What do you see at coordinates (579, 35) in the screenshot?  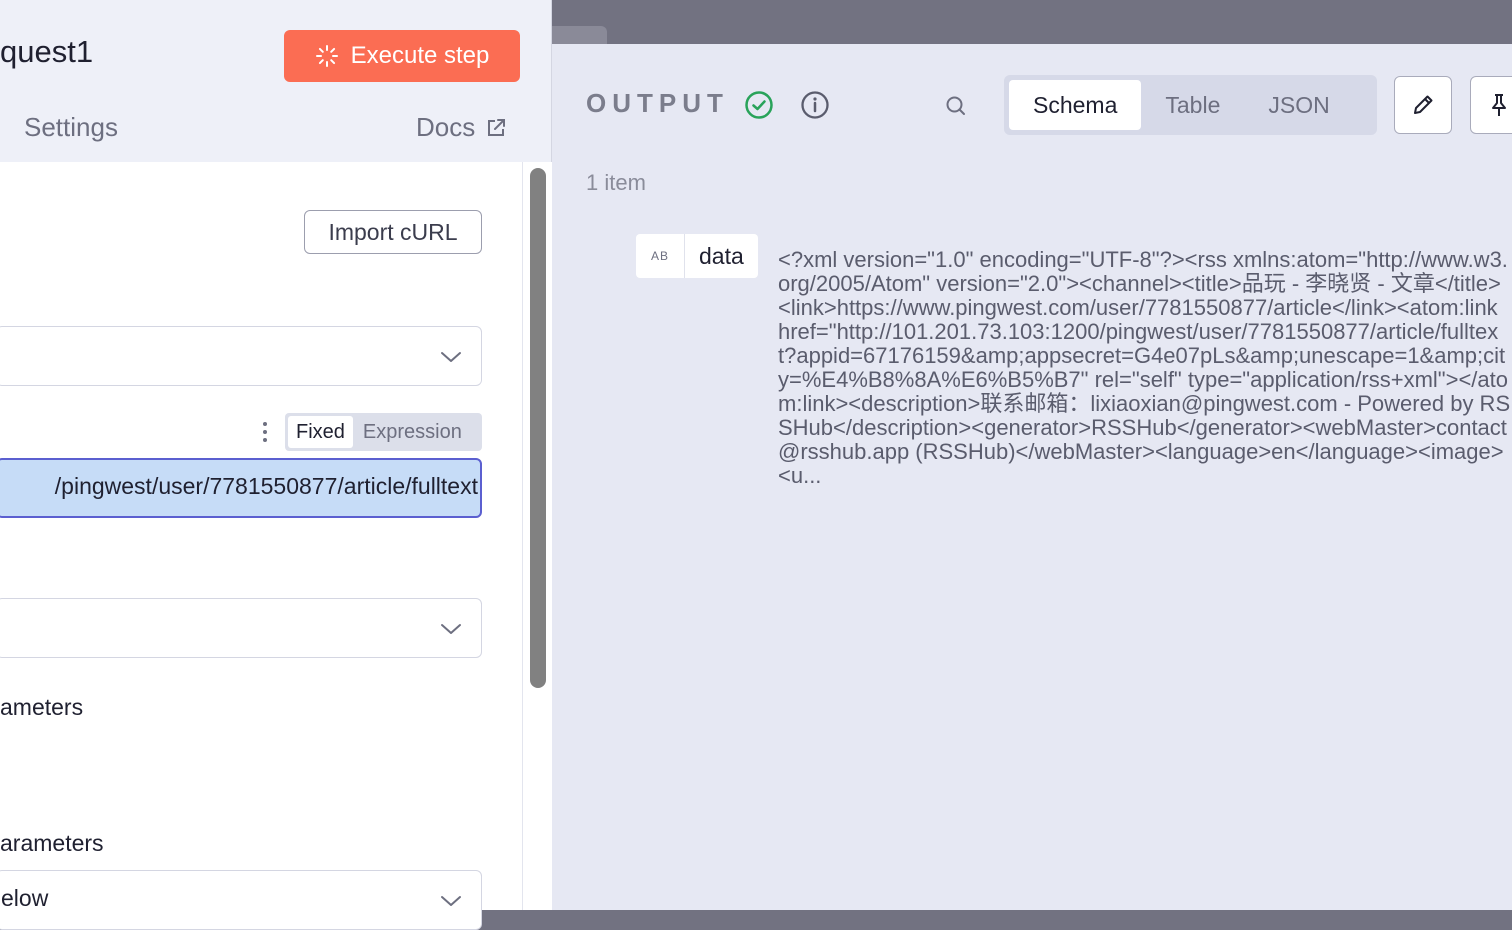 I see `background-tab` at bounding box center [579, 35].